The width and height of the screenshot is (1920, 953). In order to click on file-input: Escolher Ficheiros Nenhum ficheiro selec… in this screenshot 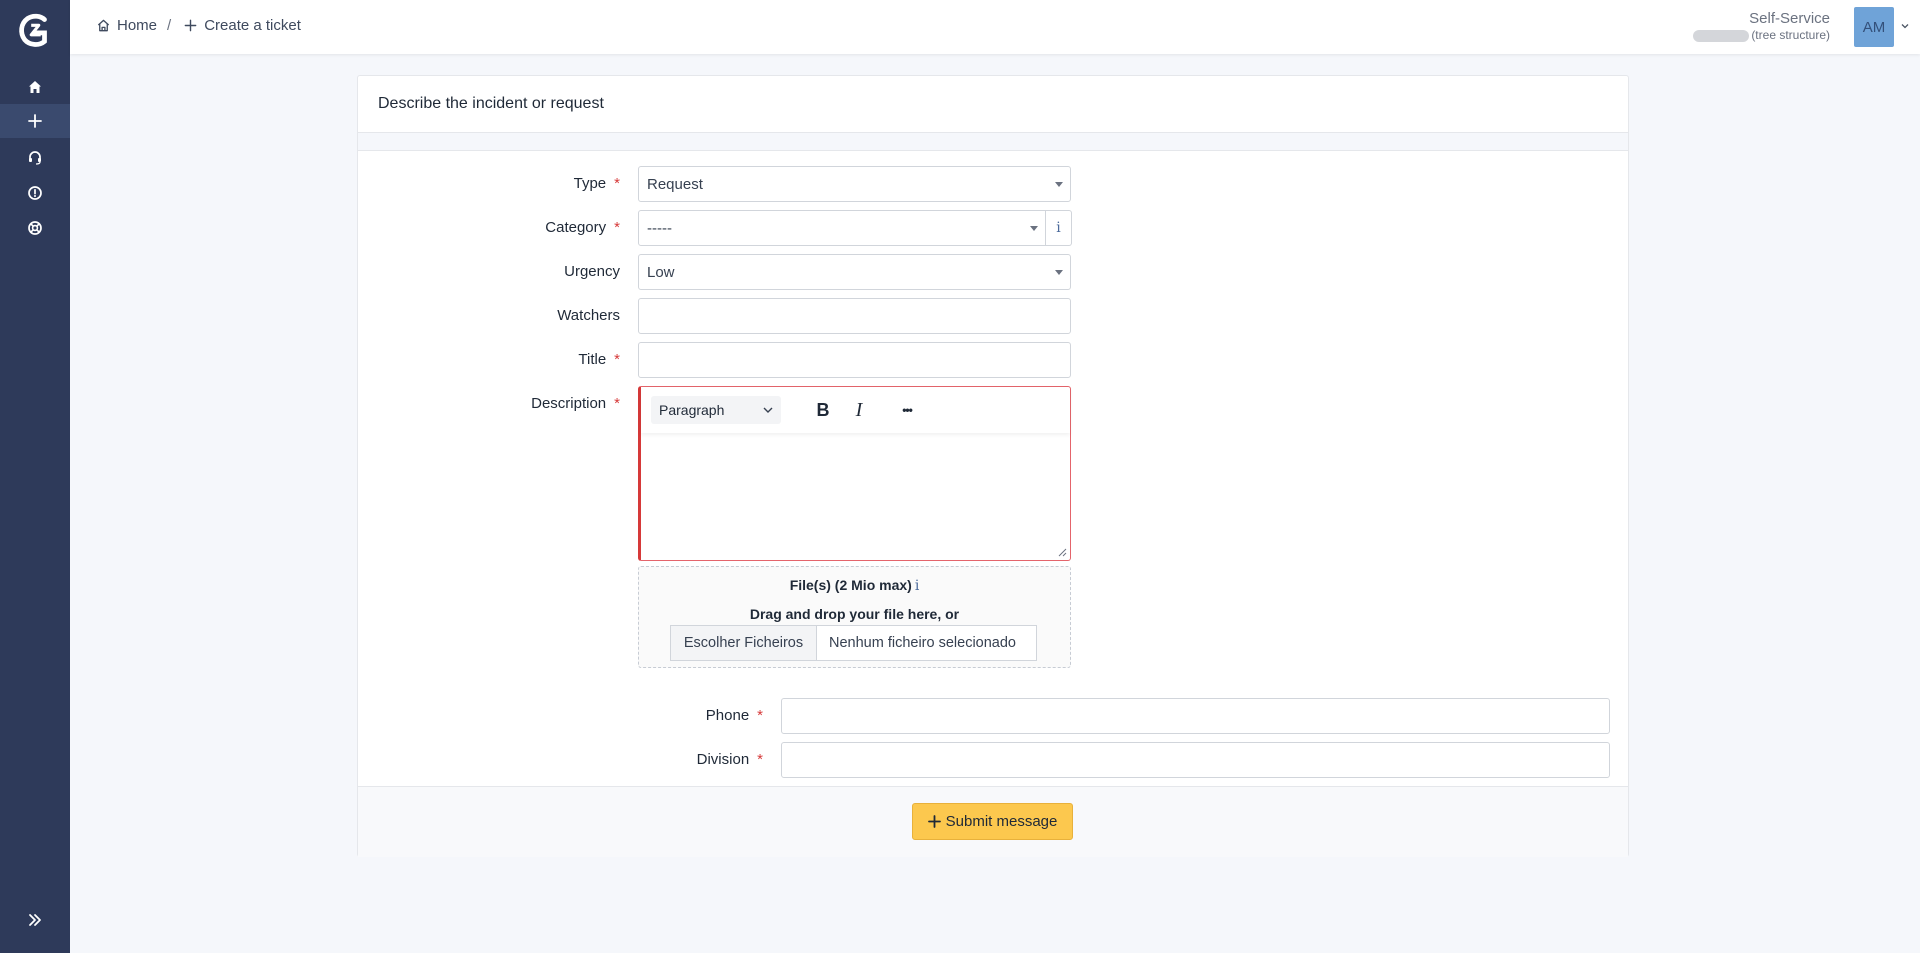, I will do `click(853, 643)`.